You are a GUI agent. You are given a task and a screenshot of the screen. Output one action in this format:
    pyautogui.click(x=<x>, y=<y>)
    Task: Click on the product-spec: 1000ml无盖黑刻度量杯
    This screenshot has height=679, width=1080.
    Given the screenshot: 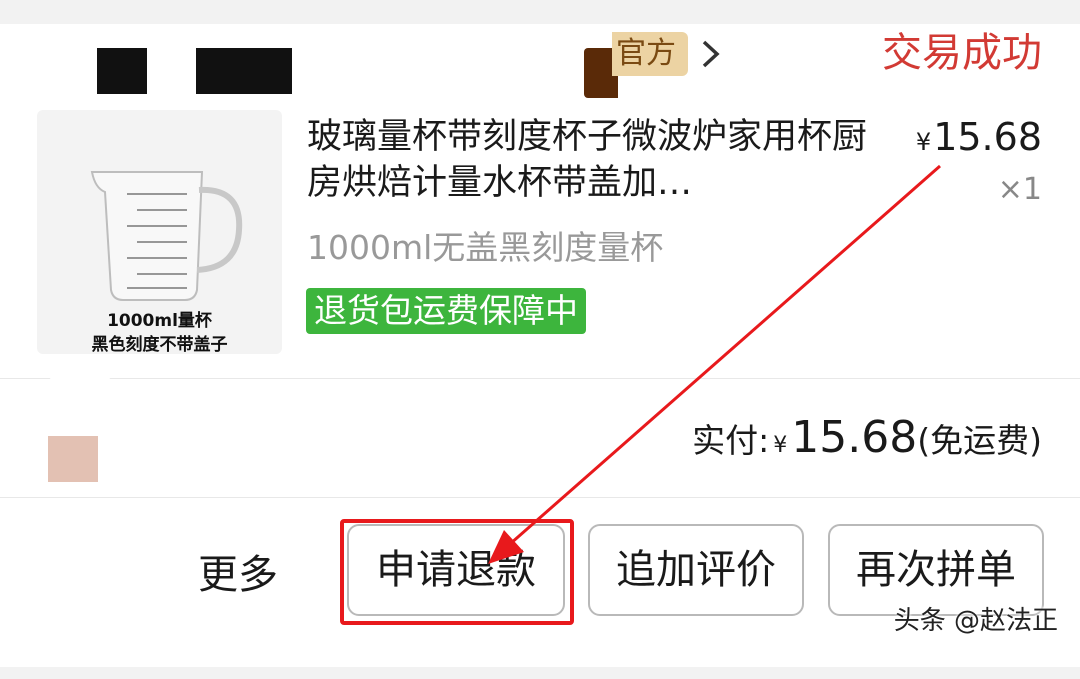 What is the action you would take?
    pyautogui.click(x=485, y=247)
    